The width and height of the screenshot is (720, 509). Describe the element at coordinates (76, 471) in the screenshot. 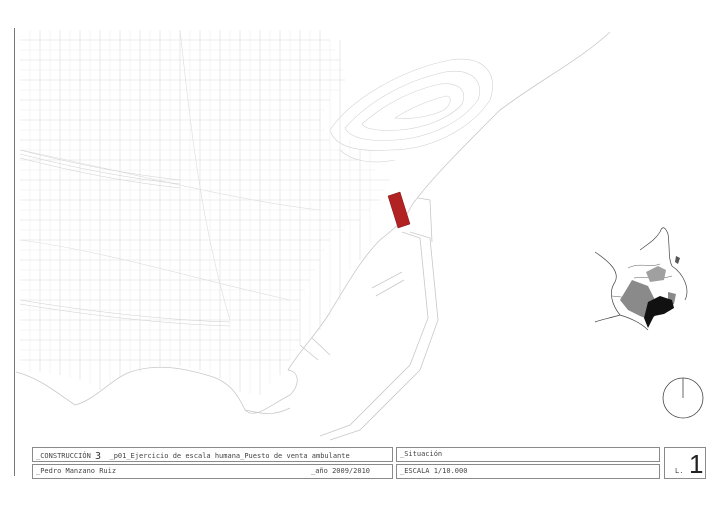

I see `author-name: _Pedro Manzano Ruiz` at that location.